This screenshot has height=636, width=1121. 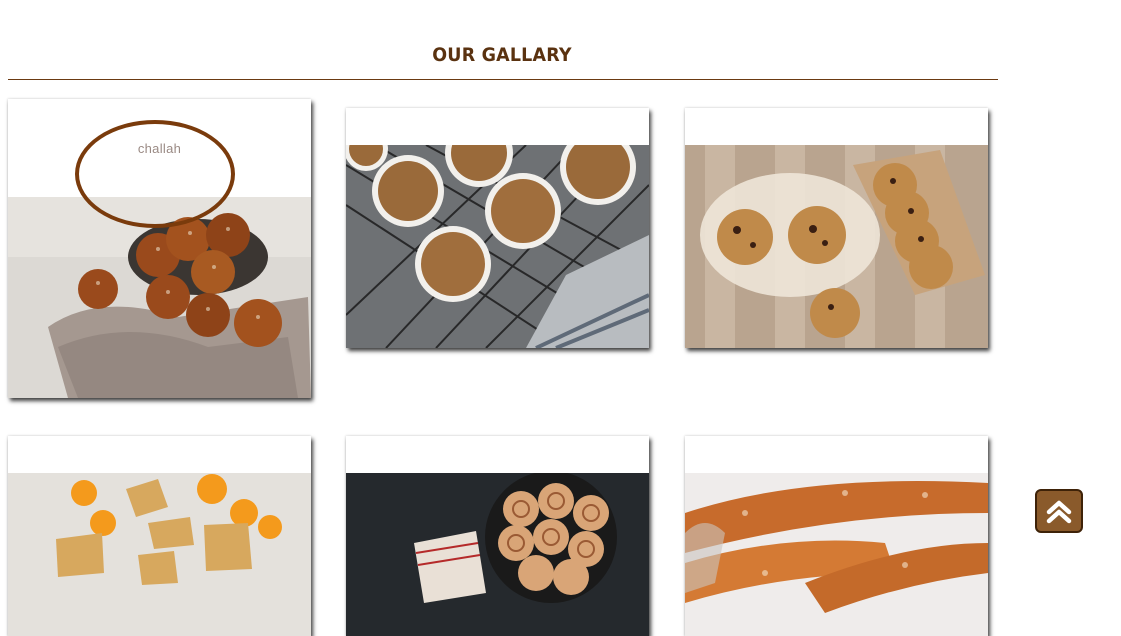 I want to click on scroll-to-top-button, so click(x=1059, y=511).